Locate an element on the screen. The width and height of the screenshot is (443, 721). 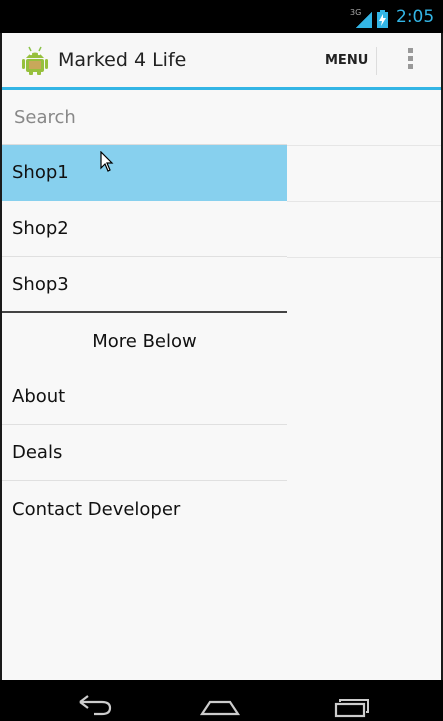
system-nav-bar is located at coordinates (221, 700).